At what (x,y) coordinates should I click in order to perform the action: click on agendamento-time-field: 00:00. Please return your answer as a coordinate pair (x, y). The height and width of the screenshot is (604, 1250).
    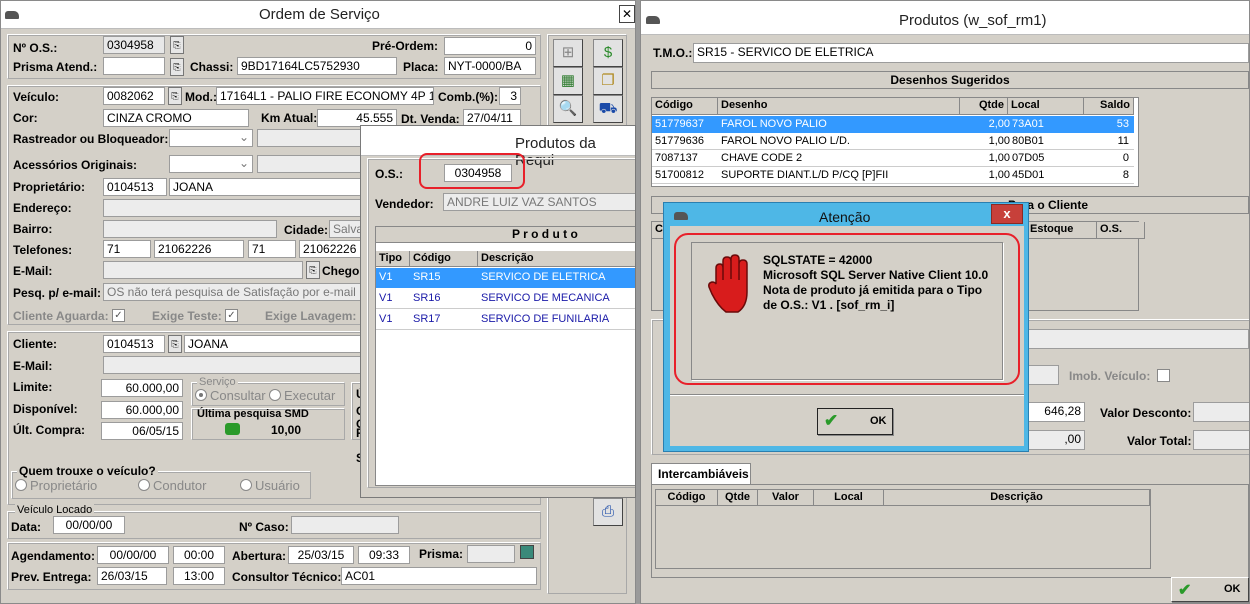
    Looking at the image, I should click on (199, 555).